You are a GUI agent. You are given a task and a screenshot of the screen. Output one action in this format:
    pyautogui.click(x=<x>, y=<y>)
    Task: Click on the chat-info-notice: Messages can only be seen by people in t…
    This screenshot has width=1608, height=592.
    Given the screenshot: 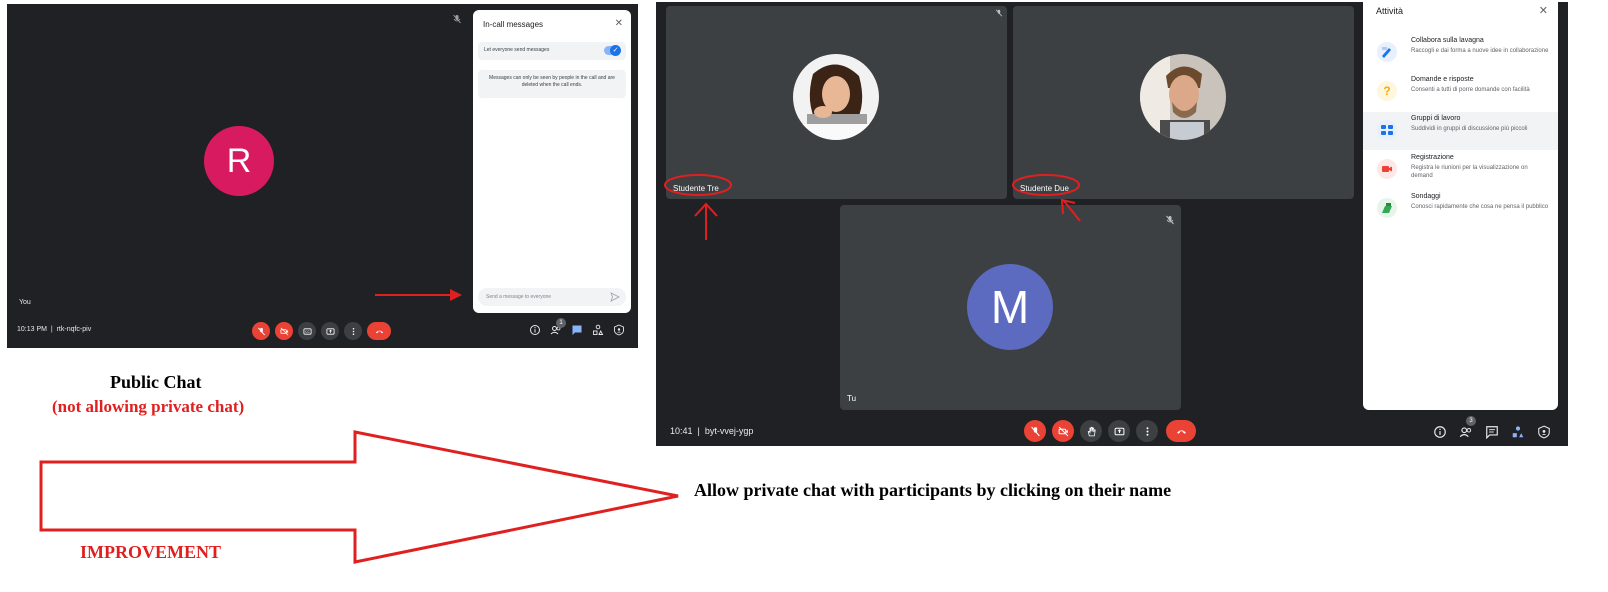 What is the action you would take?
    pyautogui.click(x=552, y=84)
    